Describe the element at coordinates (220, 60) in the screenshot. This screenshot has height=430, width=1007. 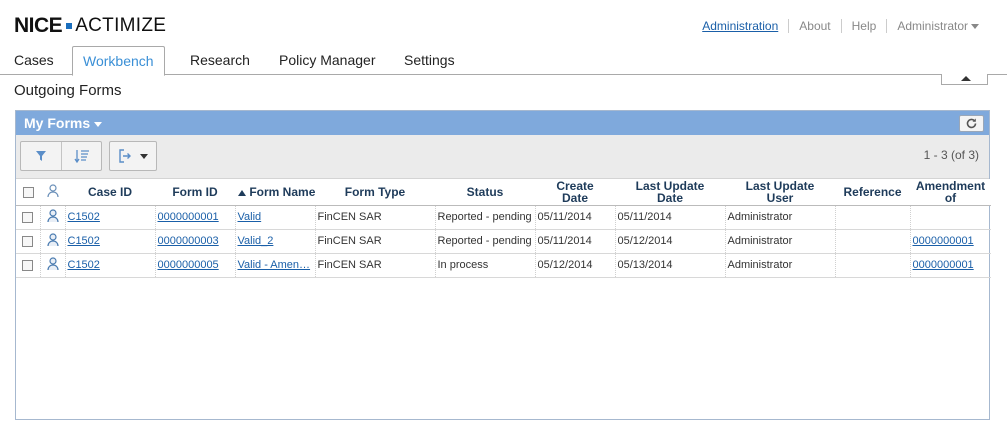
I see `tab-research: Research` at that location.